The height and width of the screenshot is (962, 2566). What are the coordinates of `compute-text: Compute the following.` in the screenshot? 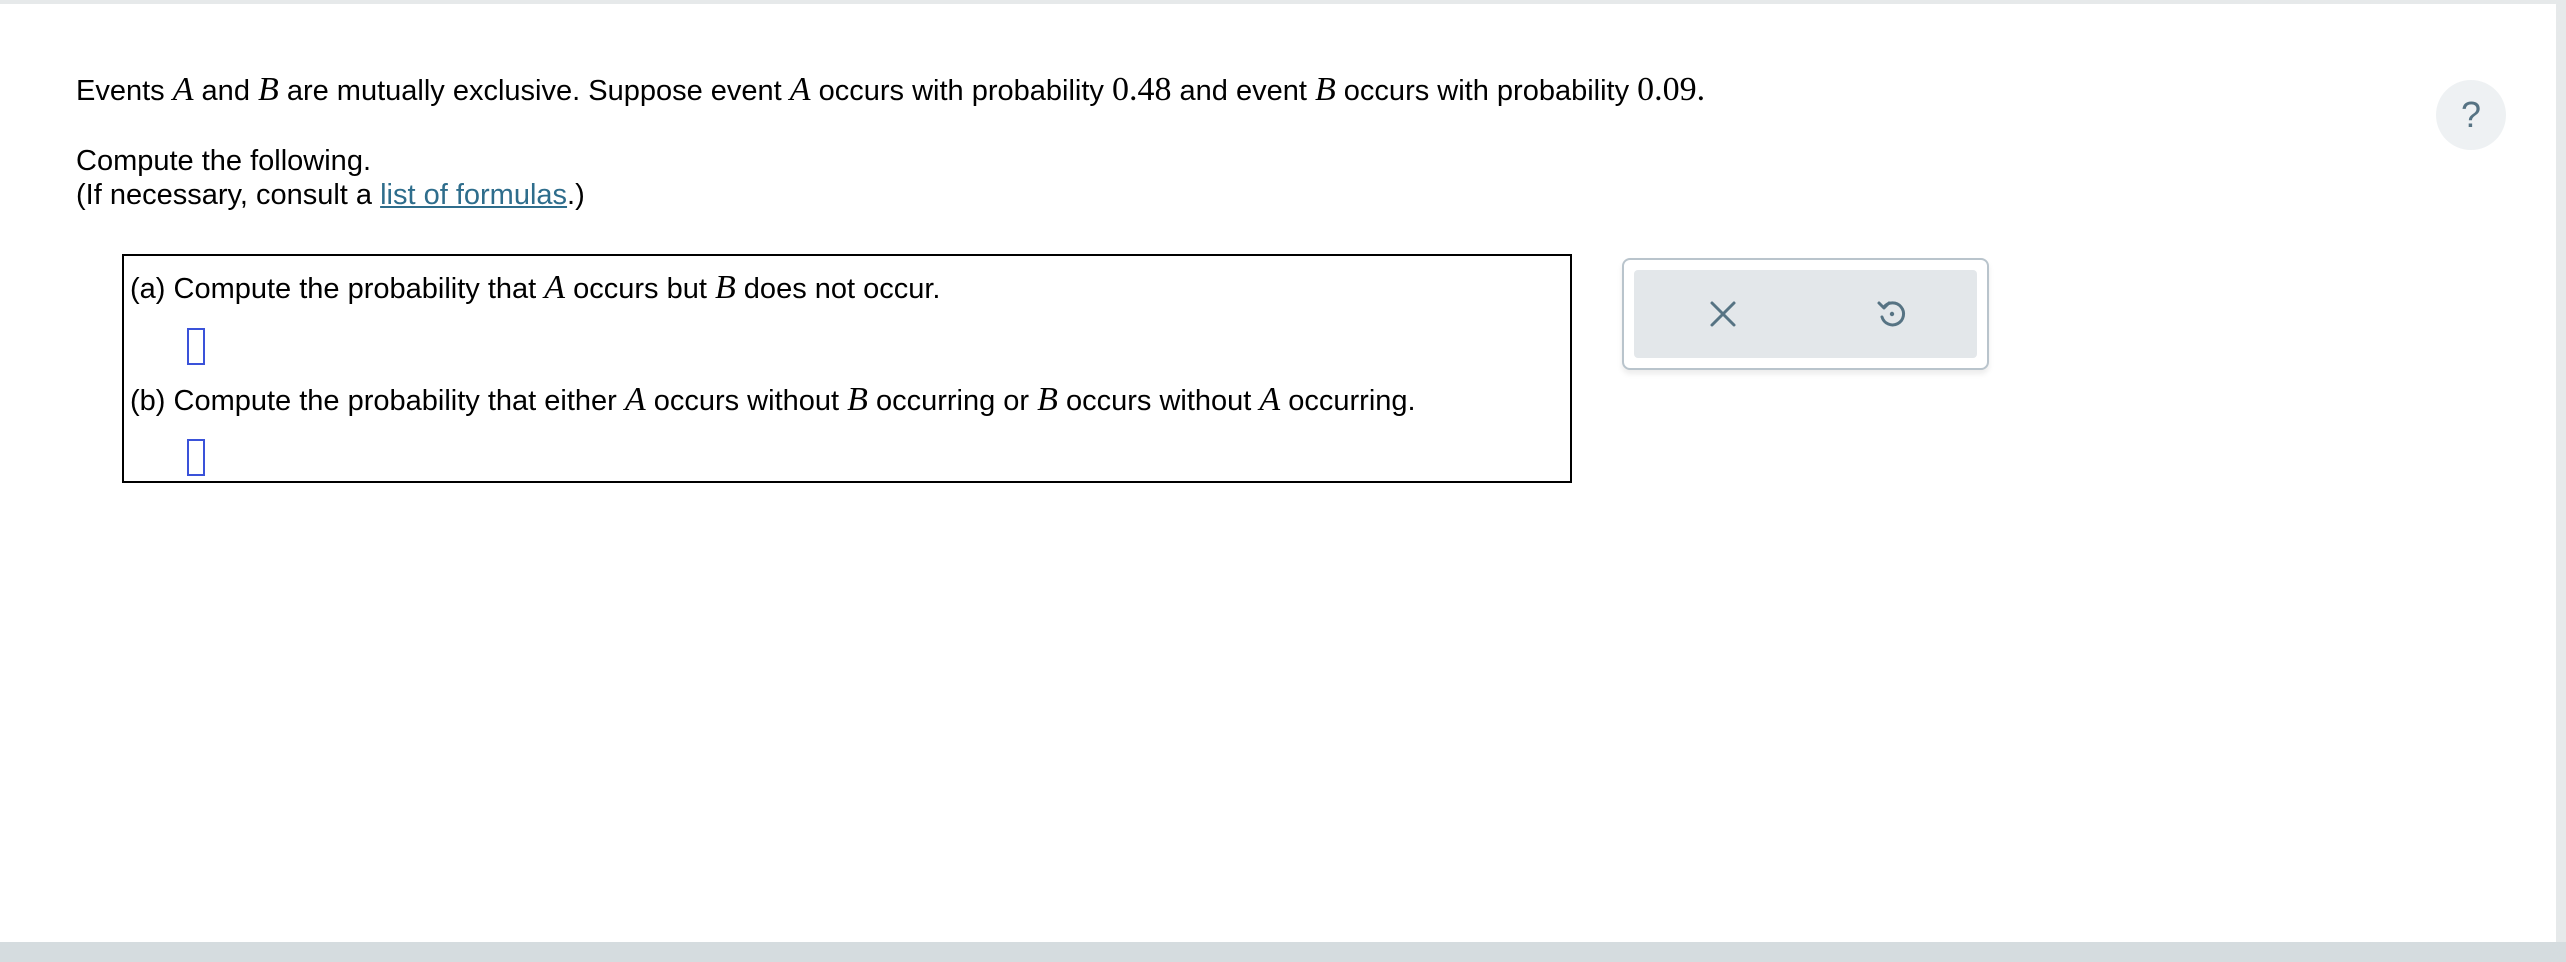 It's located at (223, 161).